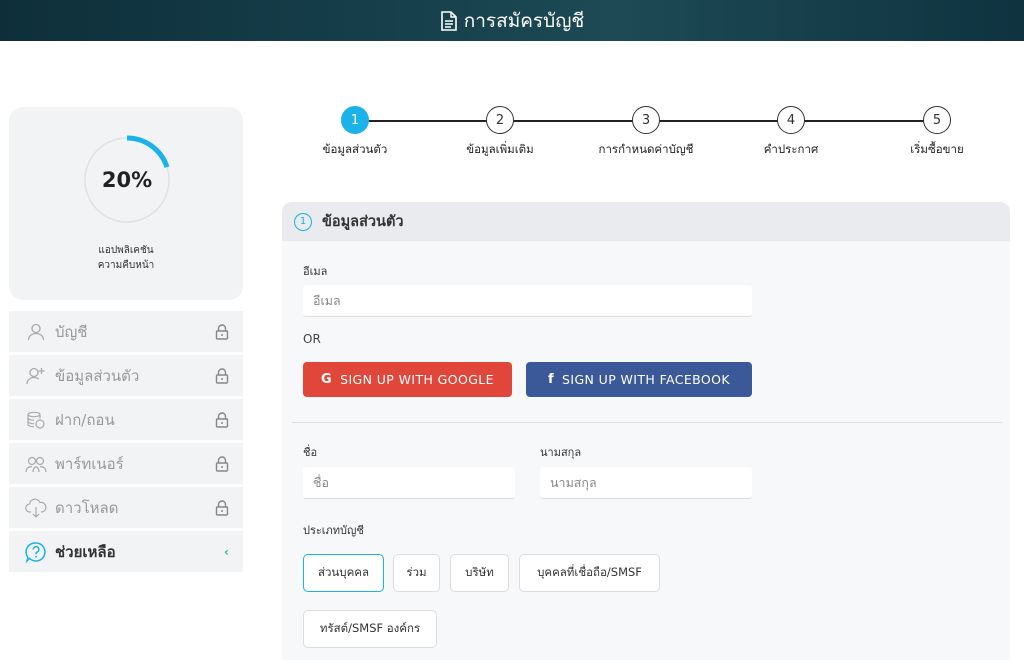 The height and width of the screenshot is (660, 1024). What do you see at coordinates (126, 203) in the screenshot?
I see `progress-card: 20% แอปพลิเคชัน ความคืบหน้า` at bounding box center [126, 203].